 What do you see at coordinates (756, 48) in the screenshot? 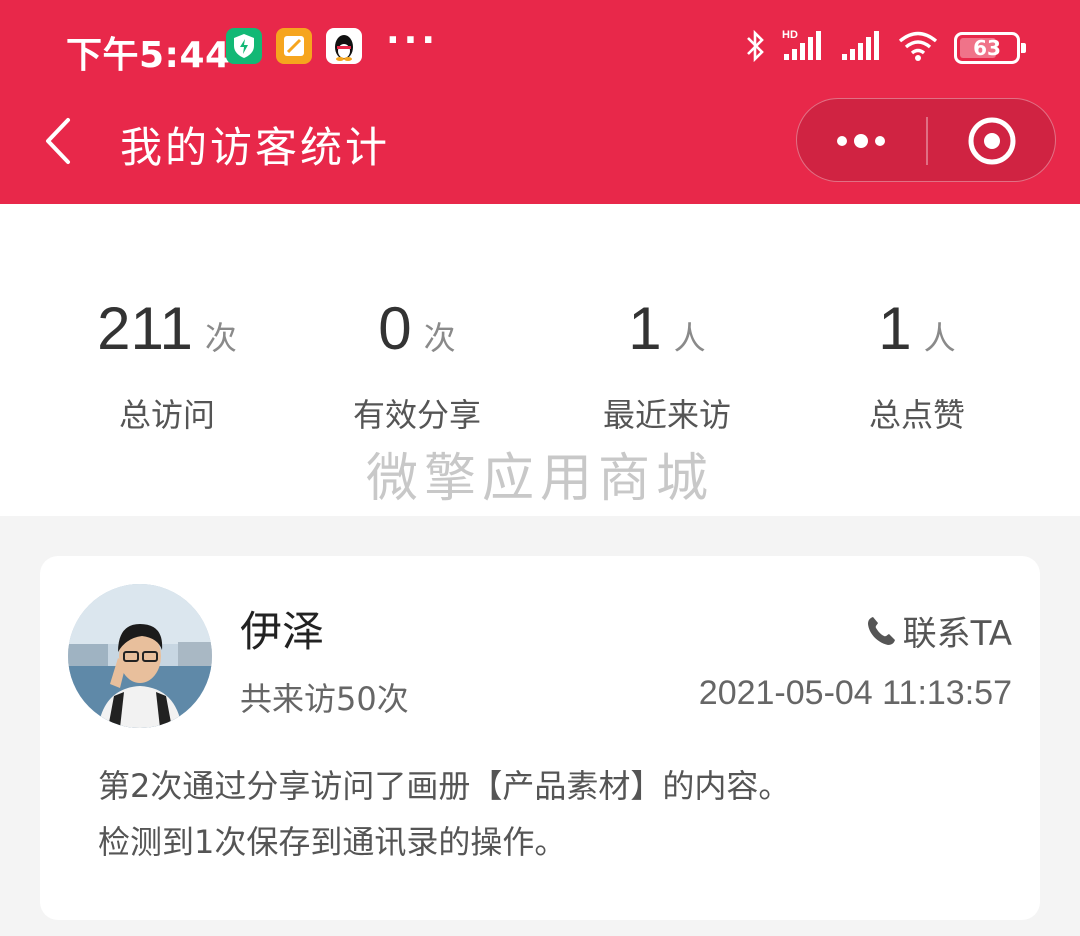
I see `bluetooth-icon` at bounding box center [756, 48].